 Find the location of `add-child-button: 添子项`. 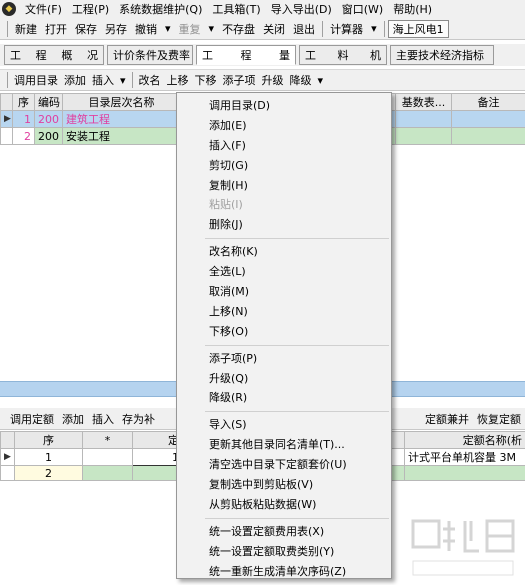

add-child-button: 添子项 is located at coordinates (239, 80).